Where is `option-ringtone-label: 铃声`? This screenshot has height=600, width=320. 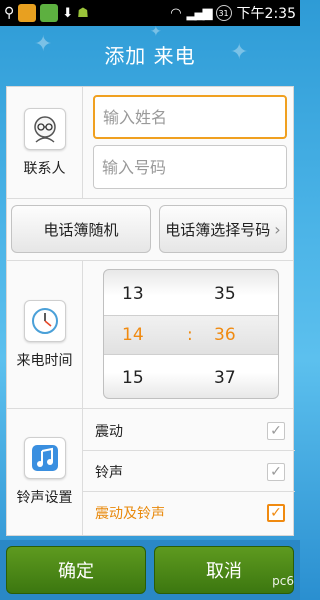
option-ringtone-label: 铃声 is located at coordinates (109, 472).